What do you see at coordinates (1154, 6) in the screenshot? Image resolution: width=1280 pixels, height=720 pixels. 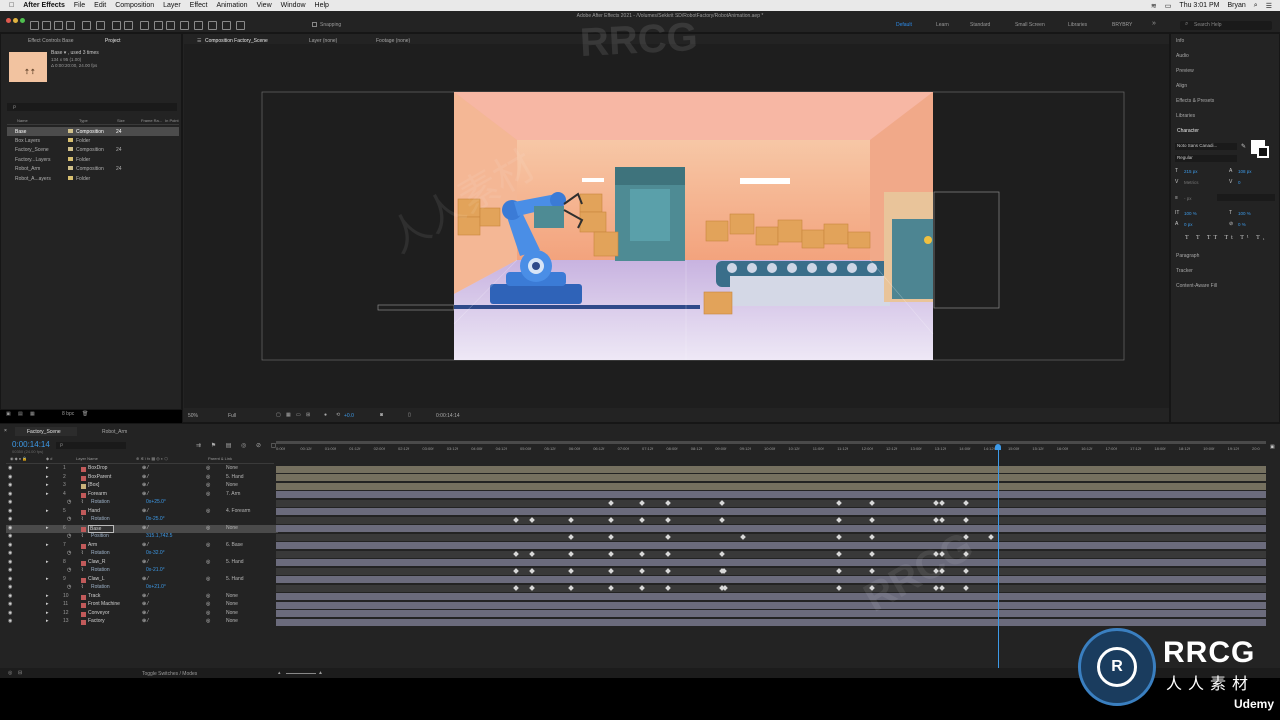 I see `wifi-icon: ≋` at bounding box center [1154, 6].